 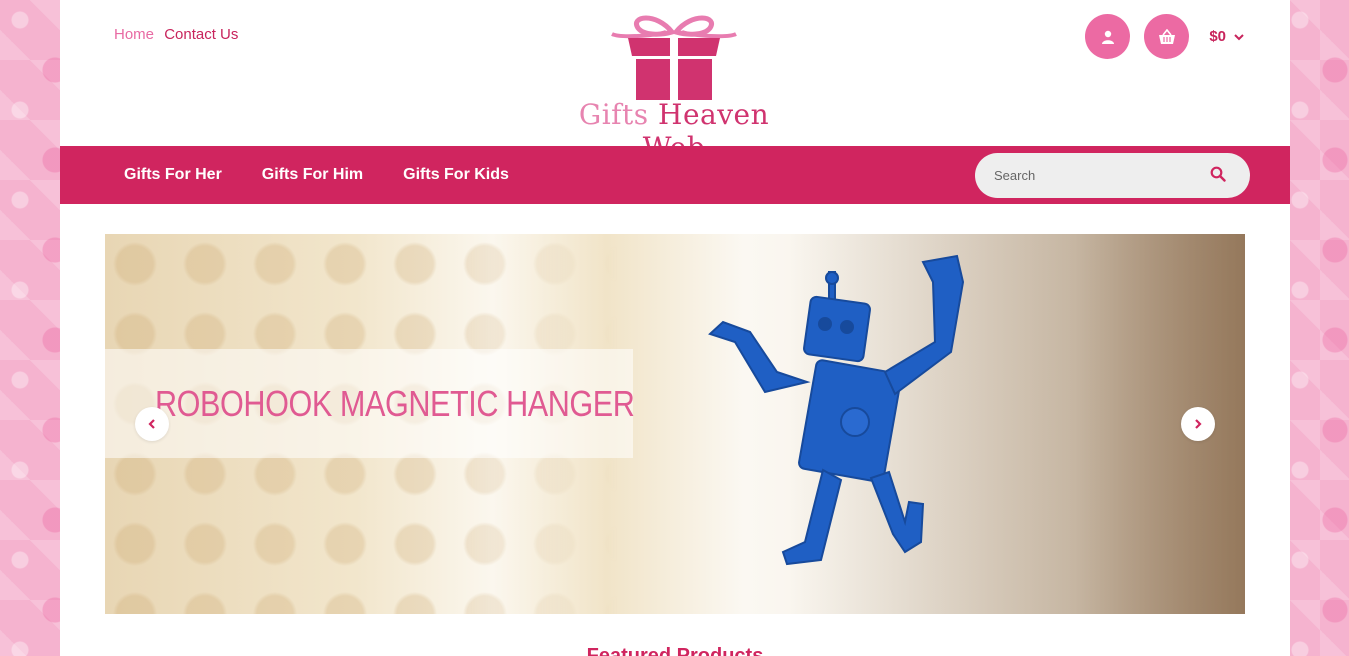 I want to click on site-logo: Gifts Heaven Web, so click(x=674, y=87).